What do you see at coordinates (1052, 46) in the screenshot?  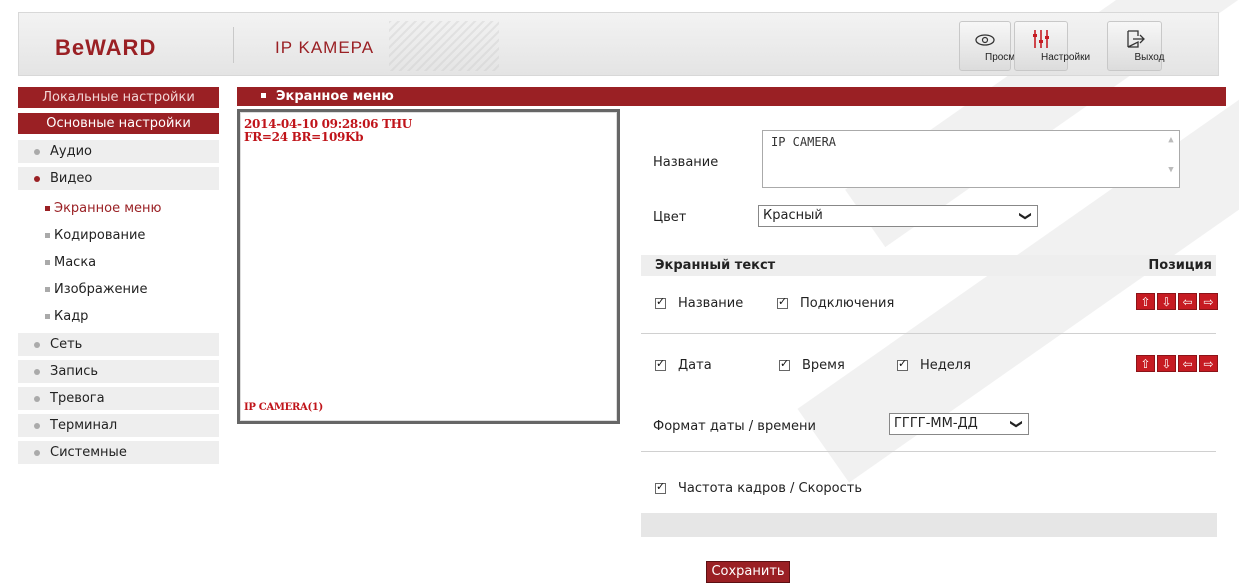 I see `settings-button: Настройки` at bounding box center [1052, 46].